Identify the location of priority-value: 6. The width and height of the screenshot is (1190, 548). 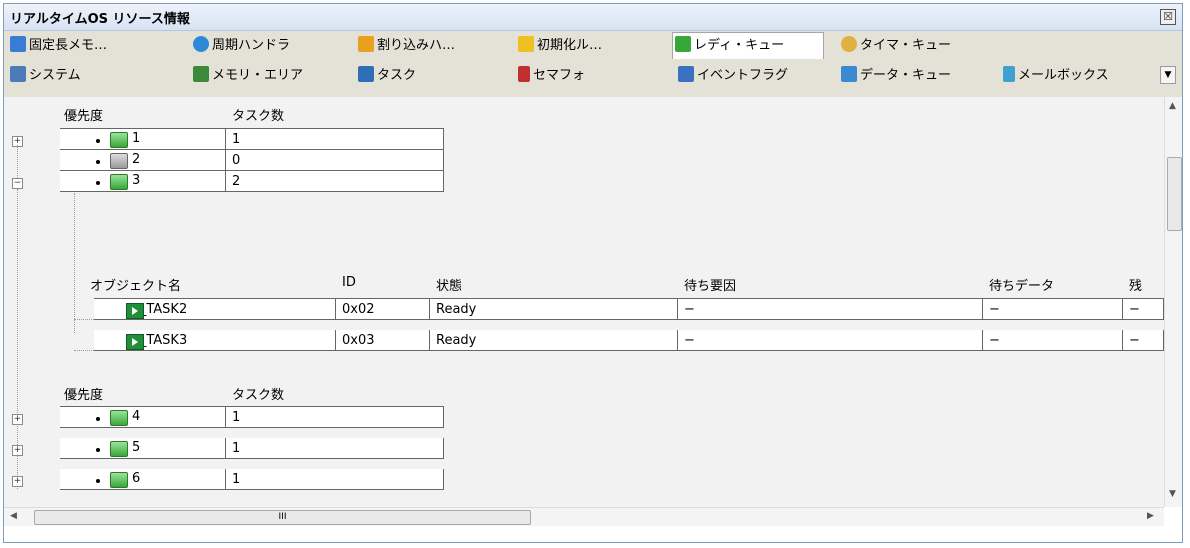
(136, 478).